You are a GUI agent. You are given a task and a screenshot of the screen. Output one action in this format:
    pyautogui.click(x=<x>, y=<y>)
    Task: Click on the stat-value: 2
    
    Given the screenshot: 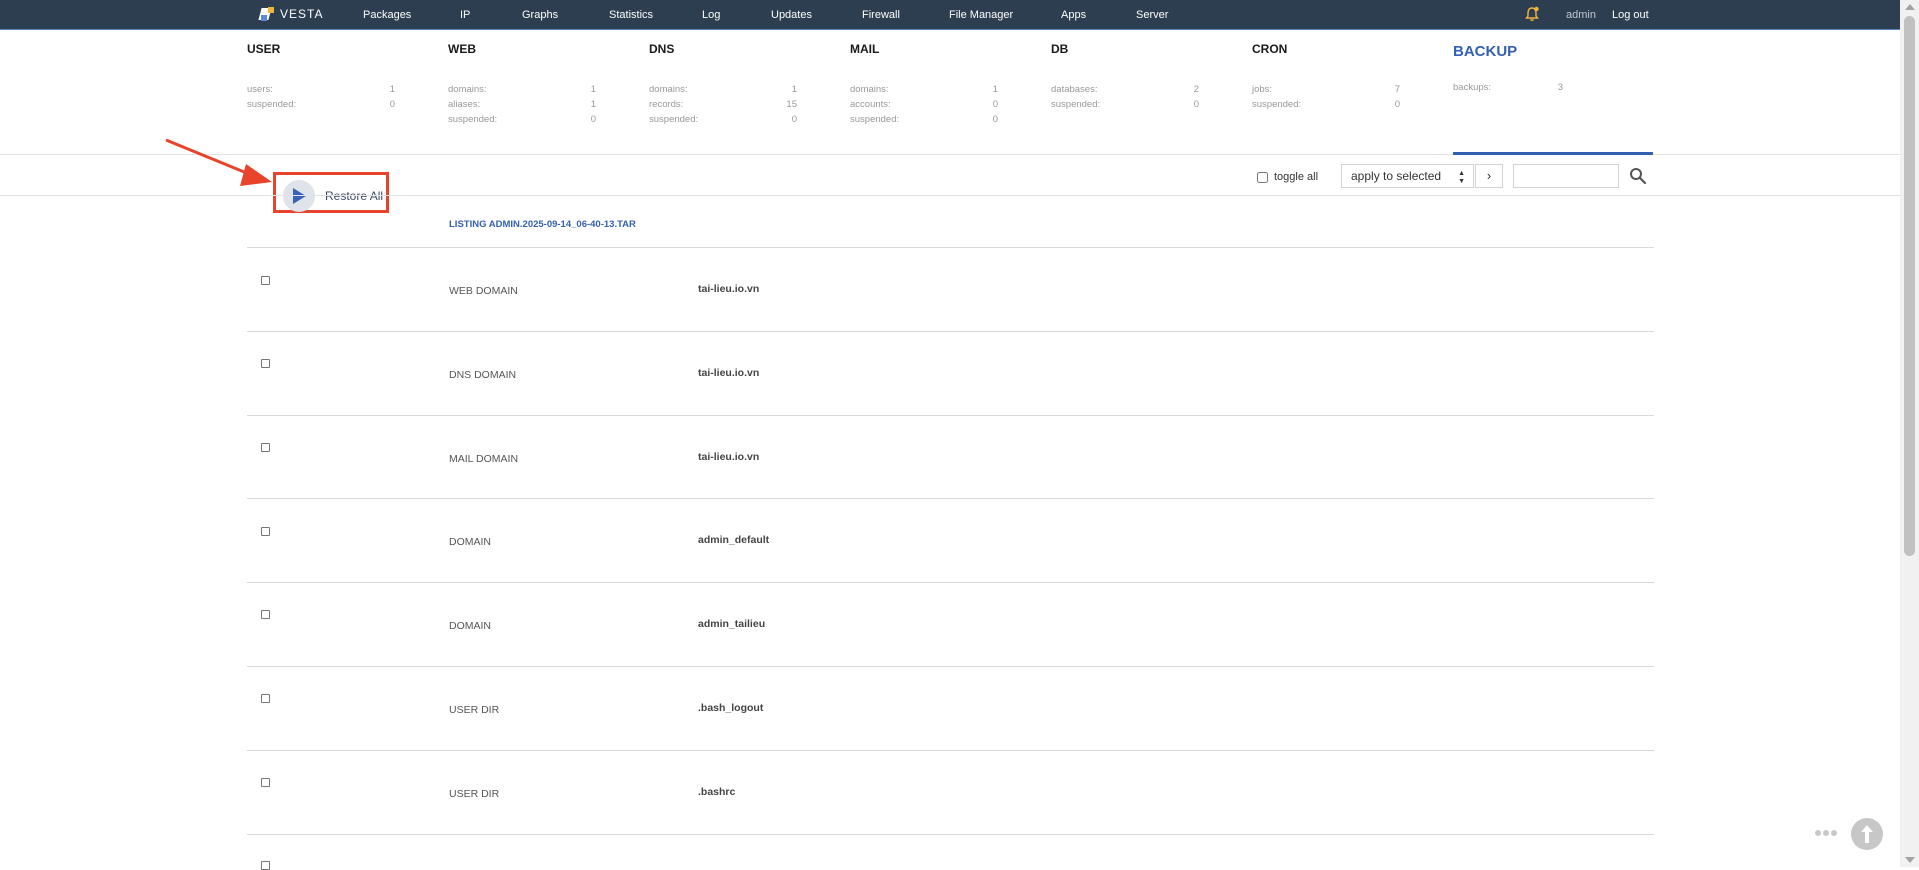 What is the action you would take?
    pyautogui.click(x=1196, y=89)
    